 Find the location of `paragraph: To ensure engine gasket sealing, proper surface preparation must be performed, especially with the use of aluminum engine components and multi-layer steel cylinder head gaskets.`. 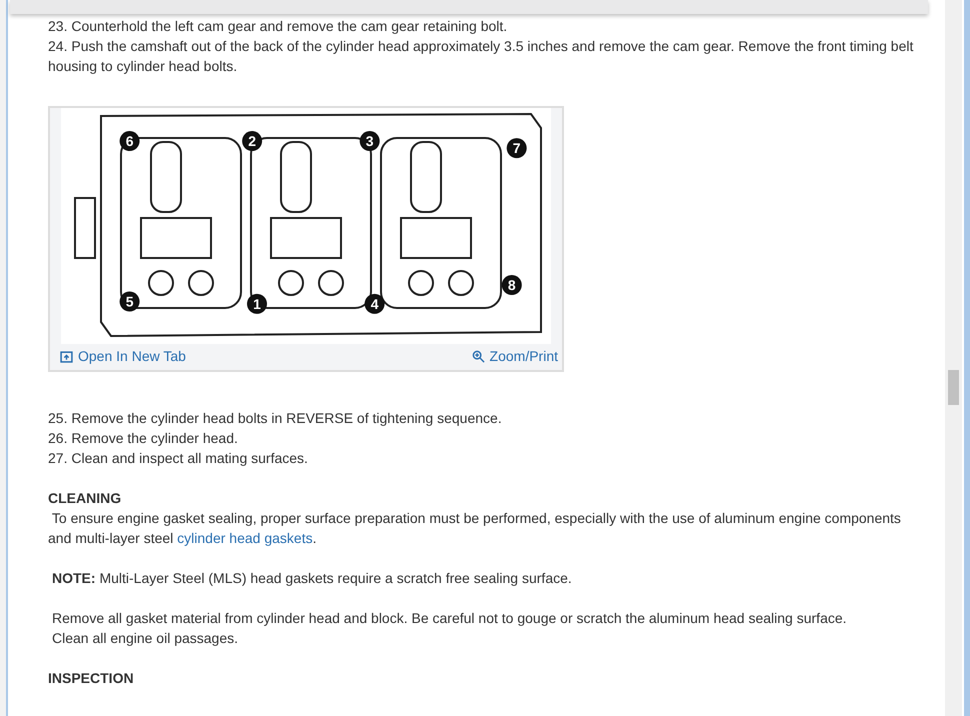

paragraph: To ensure engine gasket sealing, proper surface preparation must be performed, especially with the use of aluminum engine components and multi-layer steel cylinder head gaskets. is located at coordinates (475, 528).